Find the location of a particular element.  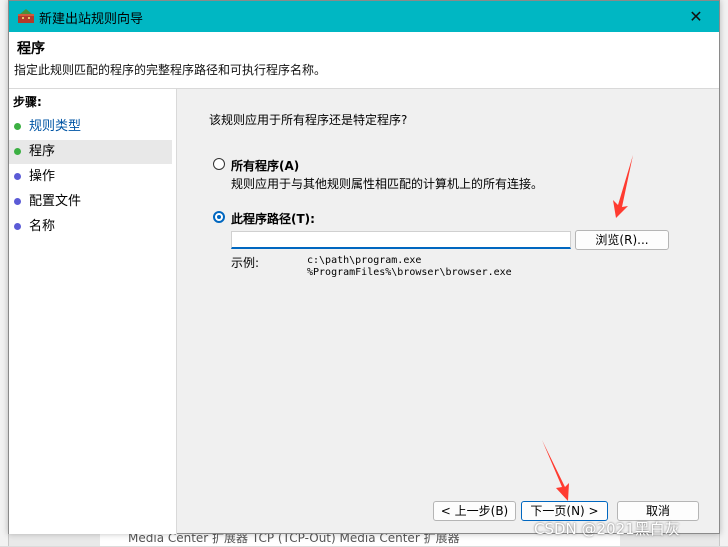

radio-label-all-programs: 所有程序(A) is located at coordinates (265, 165).